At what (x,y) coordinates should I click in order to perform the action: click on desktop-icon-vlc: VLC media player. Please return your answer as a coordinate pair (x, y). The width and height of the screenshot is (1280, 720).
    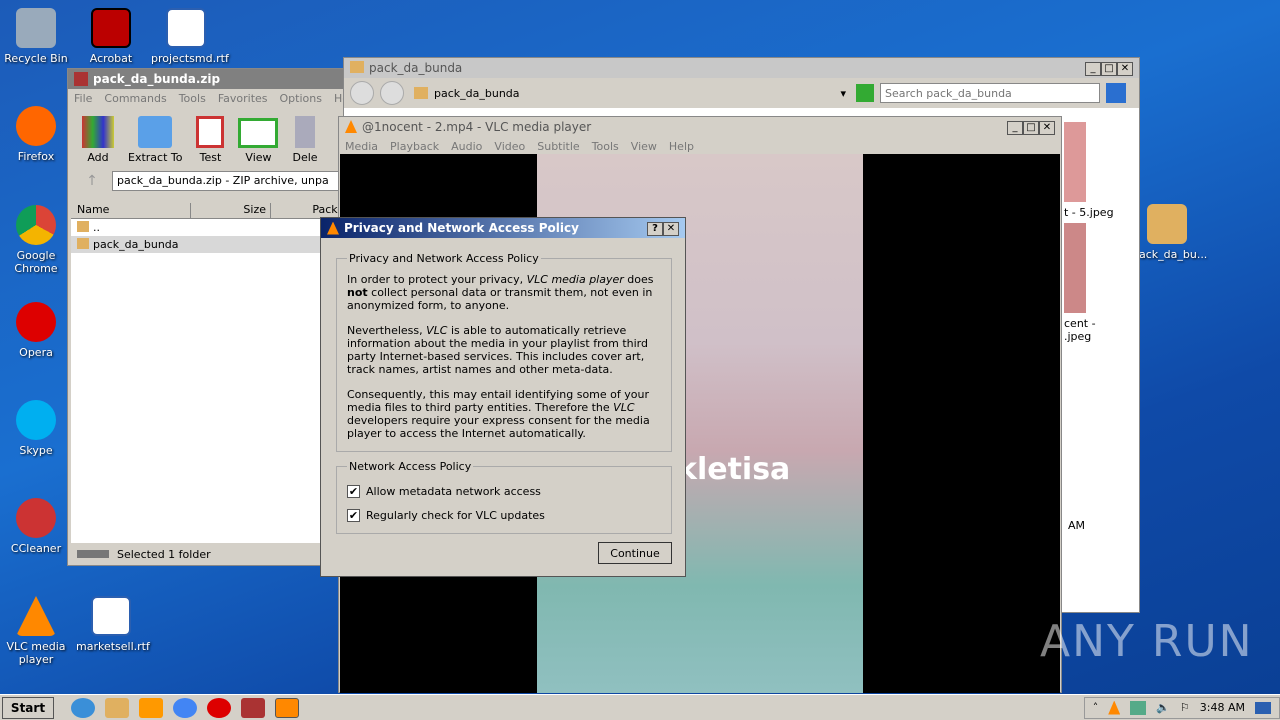
    Looking at the image, I should click on (36, 631).